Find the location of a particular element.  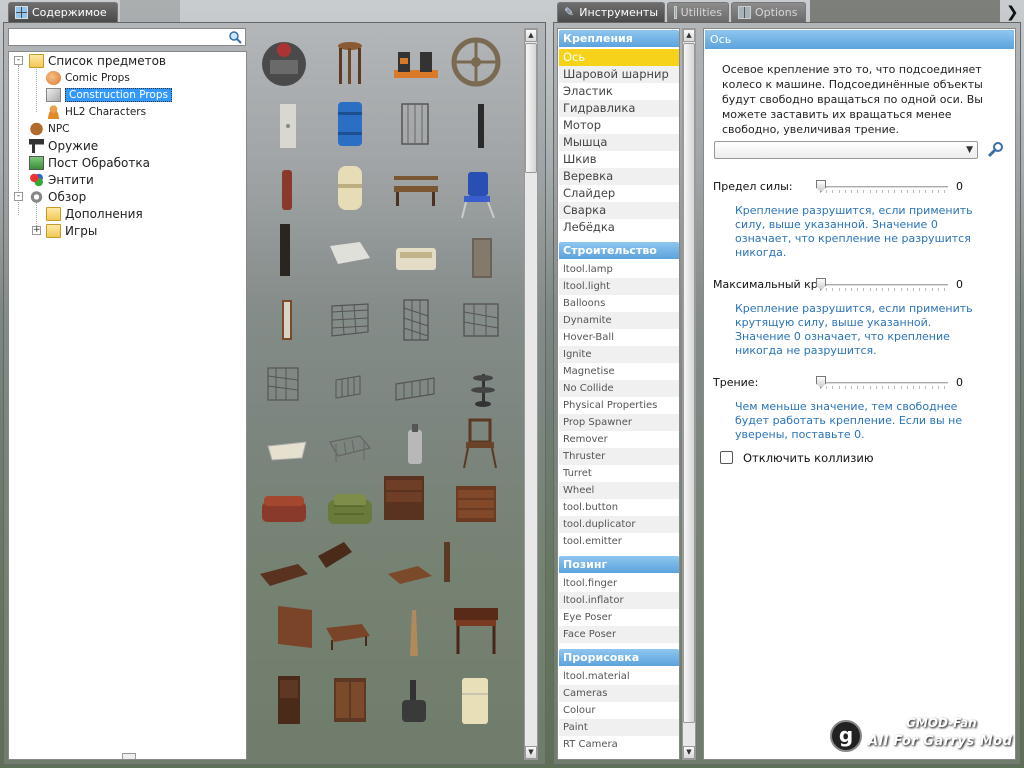

tool-item: tool.duplicator is located at coordinates (619, 524).